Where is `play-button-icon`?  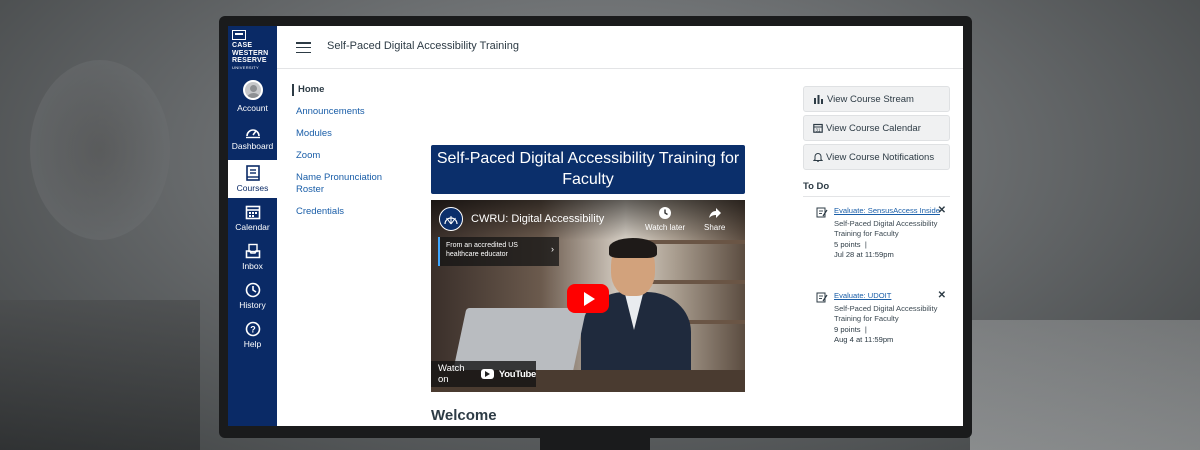 play-button-icon is located at coordinates (588, 298).